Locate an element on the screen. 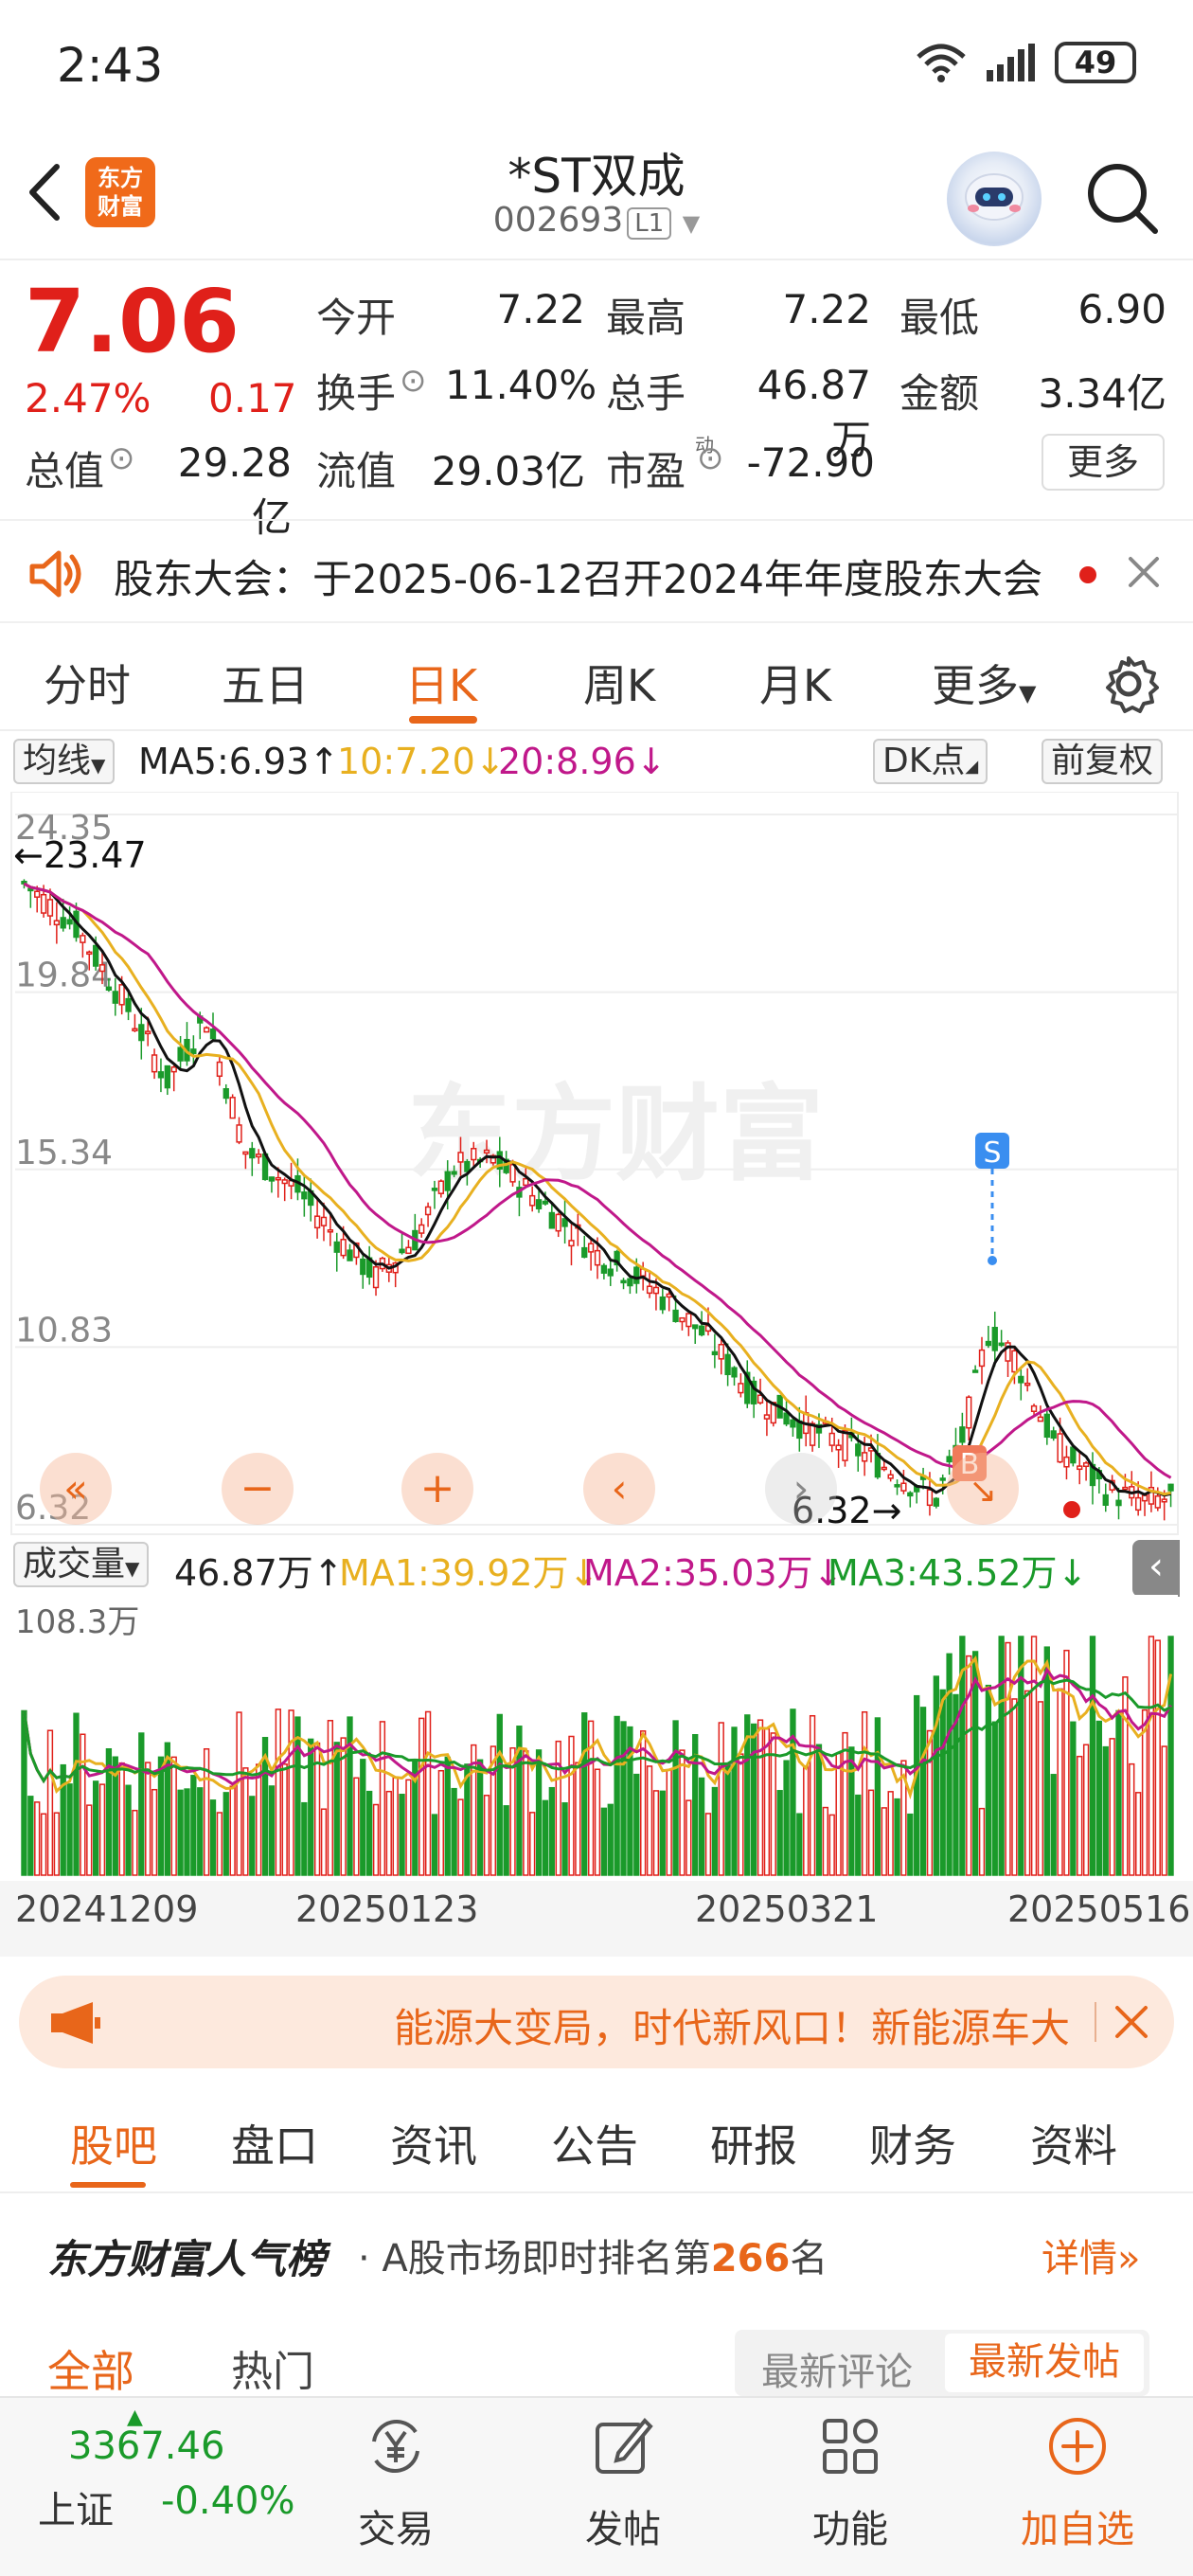 The image size is (1193, 2576). indicator-selector: 成交量▼ is located at coordinates (81, 1564).